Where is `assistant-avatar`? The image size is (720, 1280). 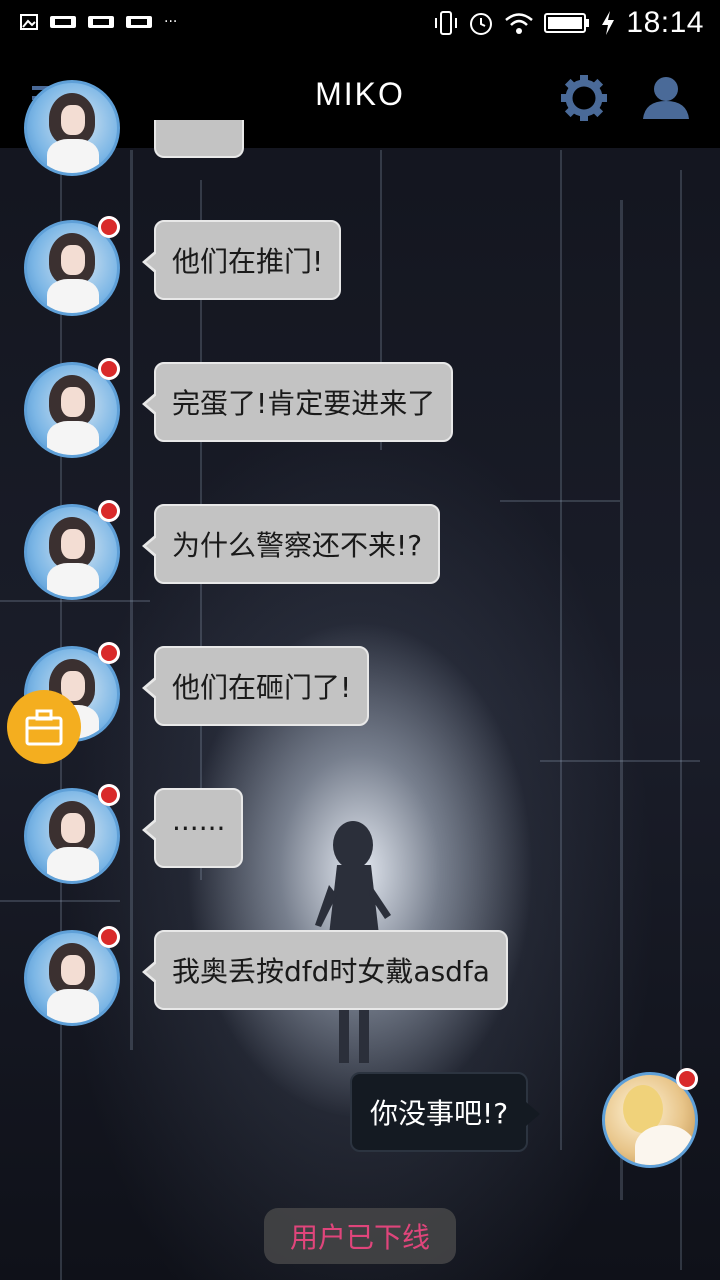
assistant-avatar is located at coordinates (72, 128).